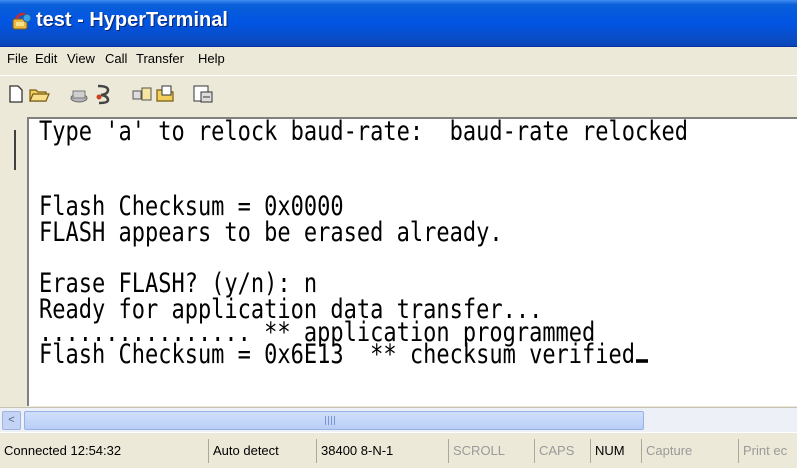  What do you see at coordinates (81, 58) in the screenshot?
I see `menu-view: View` at bounding box center [81, 58].